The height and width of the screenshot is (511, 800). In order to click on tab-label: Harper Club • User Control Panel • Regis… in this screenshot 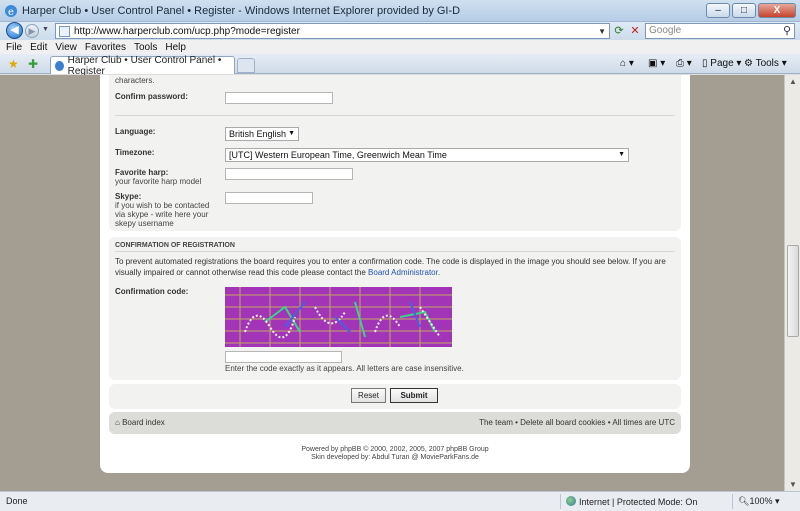, I will do `click(144, 65)`.